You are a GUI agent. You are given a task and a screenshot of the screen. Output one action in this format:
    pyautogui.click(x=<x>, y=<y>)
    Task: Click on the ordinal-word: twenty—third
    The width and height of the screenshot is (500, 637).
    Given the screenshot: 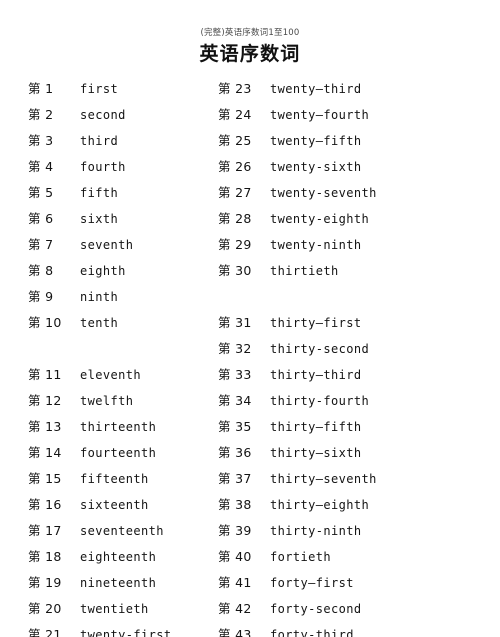 What is the action you would take?
    pyautogui.click(x=316, y=89)
    